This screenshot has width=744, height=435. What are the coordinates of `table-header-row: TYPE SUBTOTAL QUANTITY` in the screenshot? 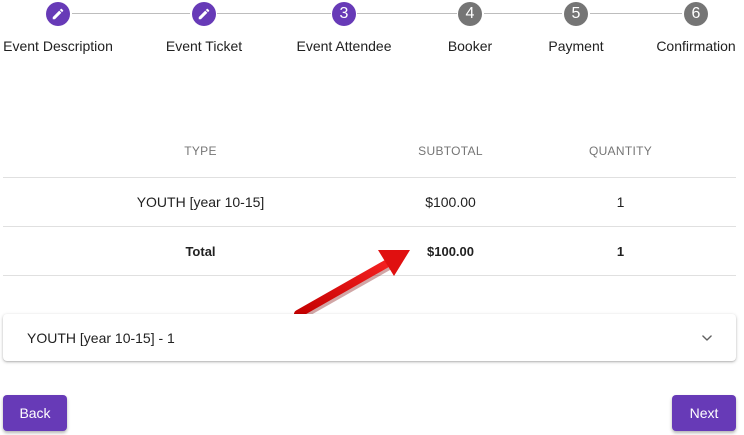 It's located at (369, 151).